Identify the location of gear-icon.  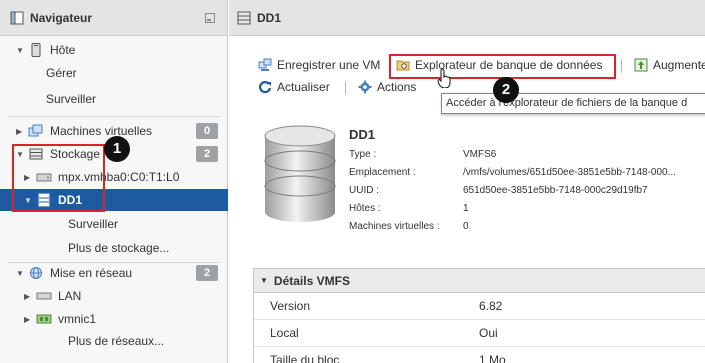
(365, 87).